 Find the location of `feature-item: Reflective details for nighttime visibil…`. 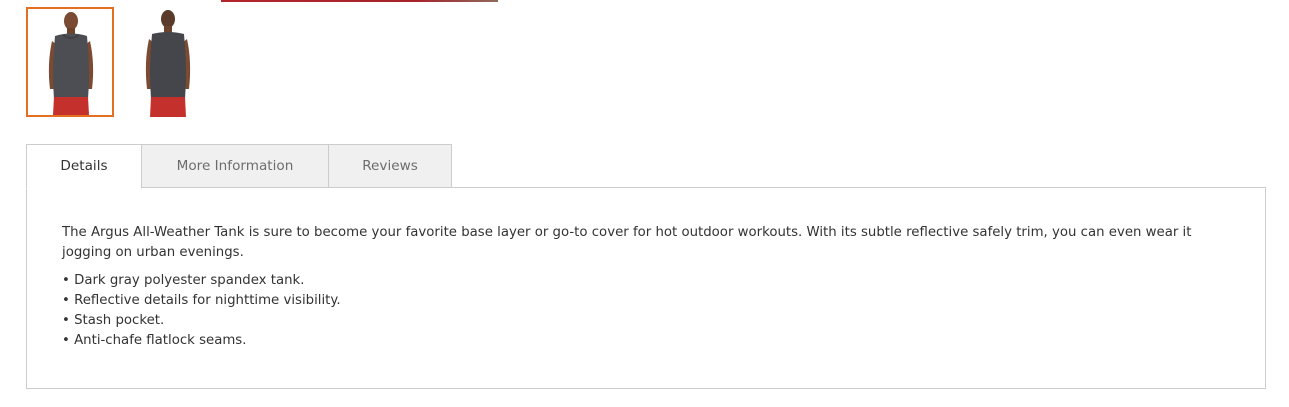

feature-item: Reflective details for nighttime visibil… is located at coordinates (646, 301).